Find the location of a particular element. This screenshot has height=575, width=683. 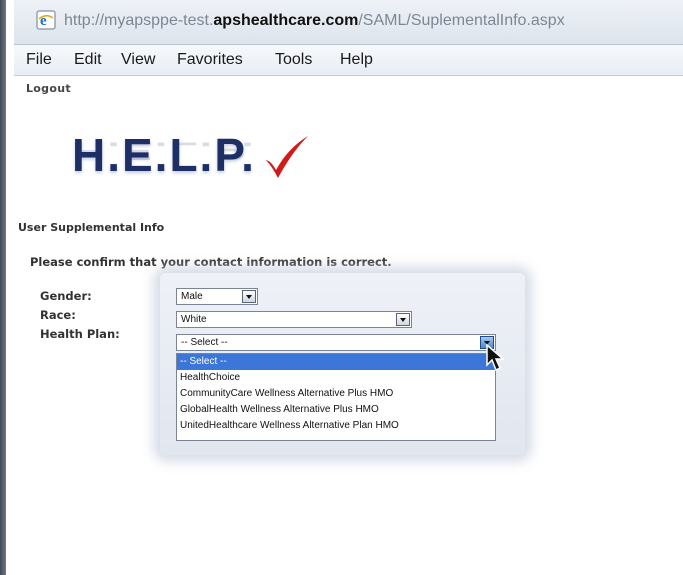

mouse-cursor-icon is located at coordinates (496, 360).